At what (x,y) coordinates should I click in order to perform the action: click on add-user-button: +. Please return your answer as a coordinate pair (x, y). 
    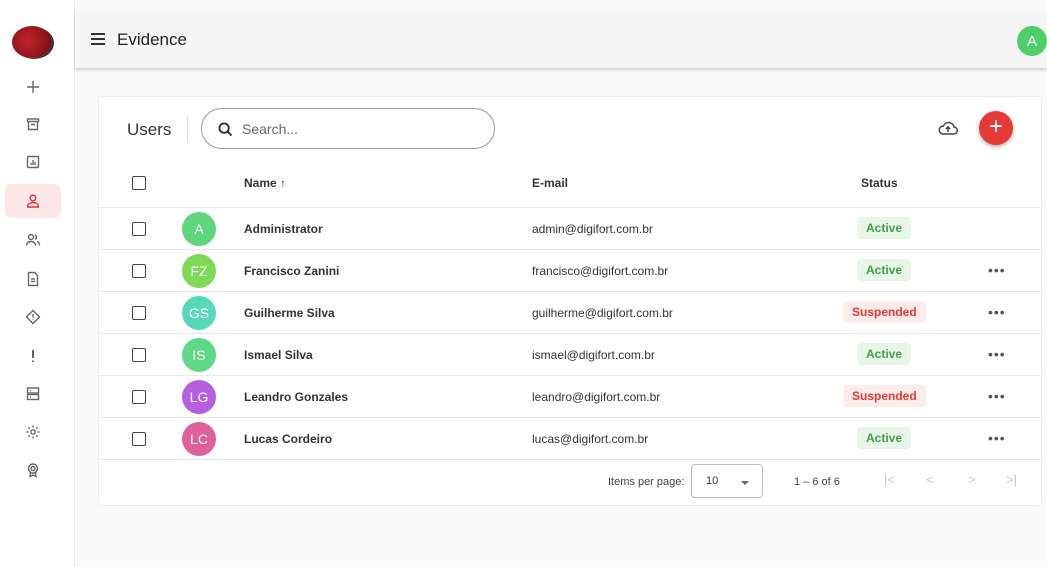
    Looking at the image, I should click on (996, 128).